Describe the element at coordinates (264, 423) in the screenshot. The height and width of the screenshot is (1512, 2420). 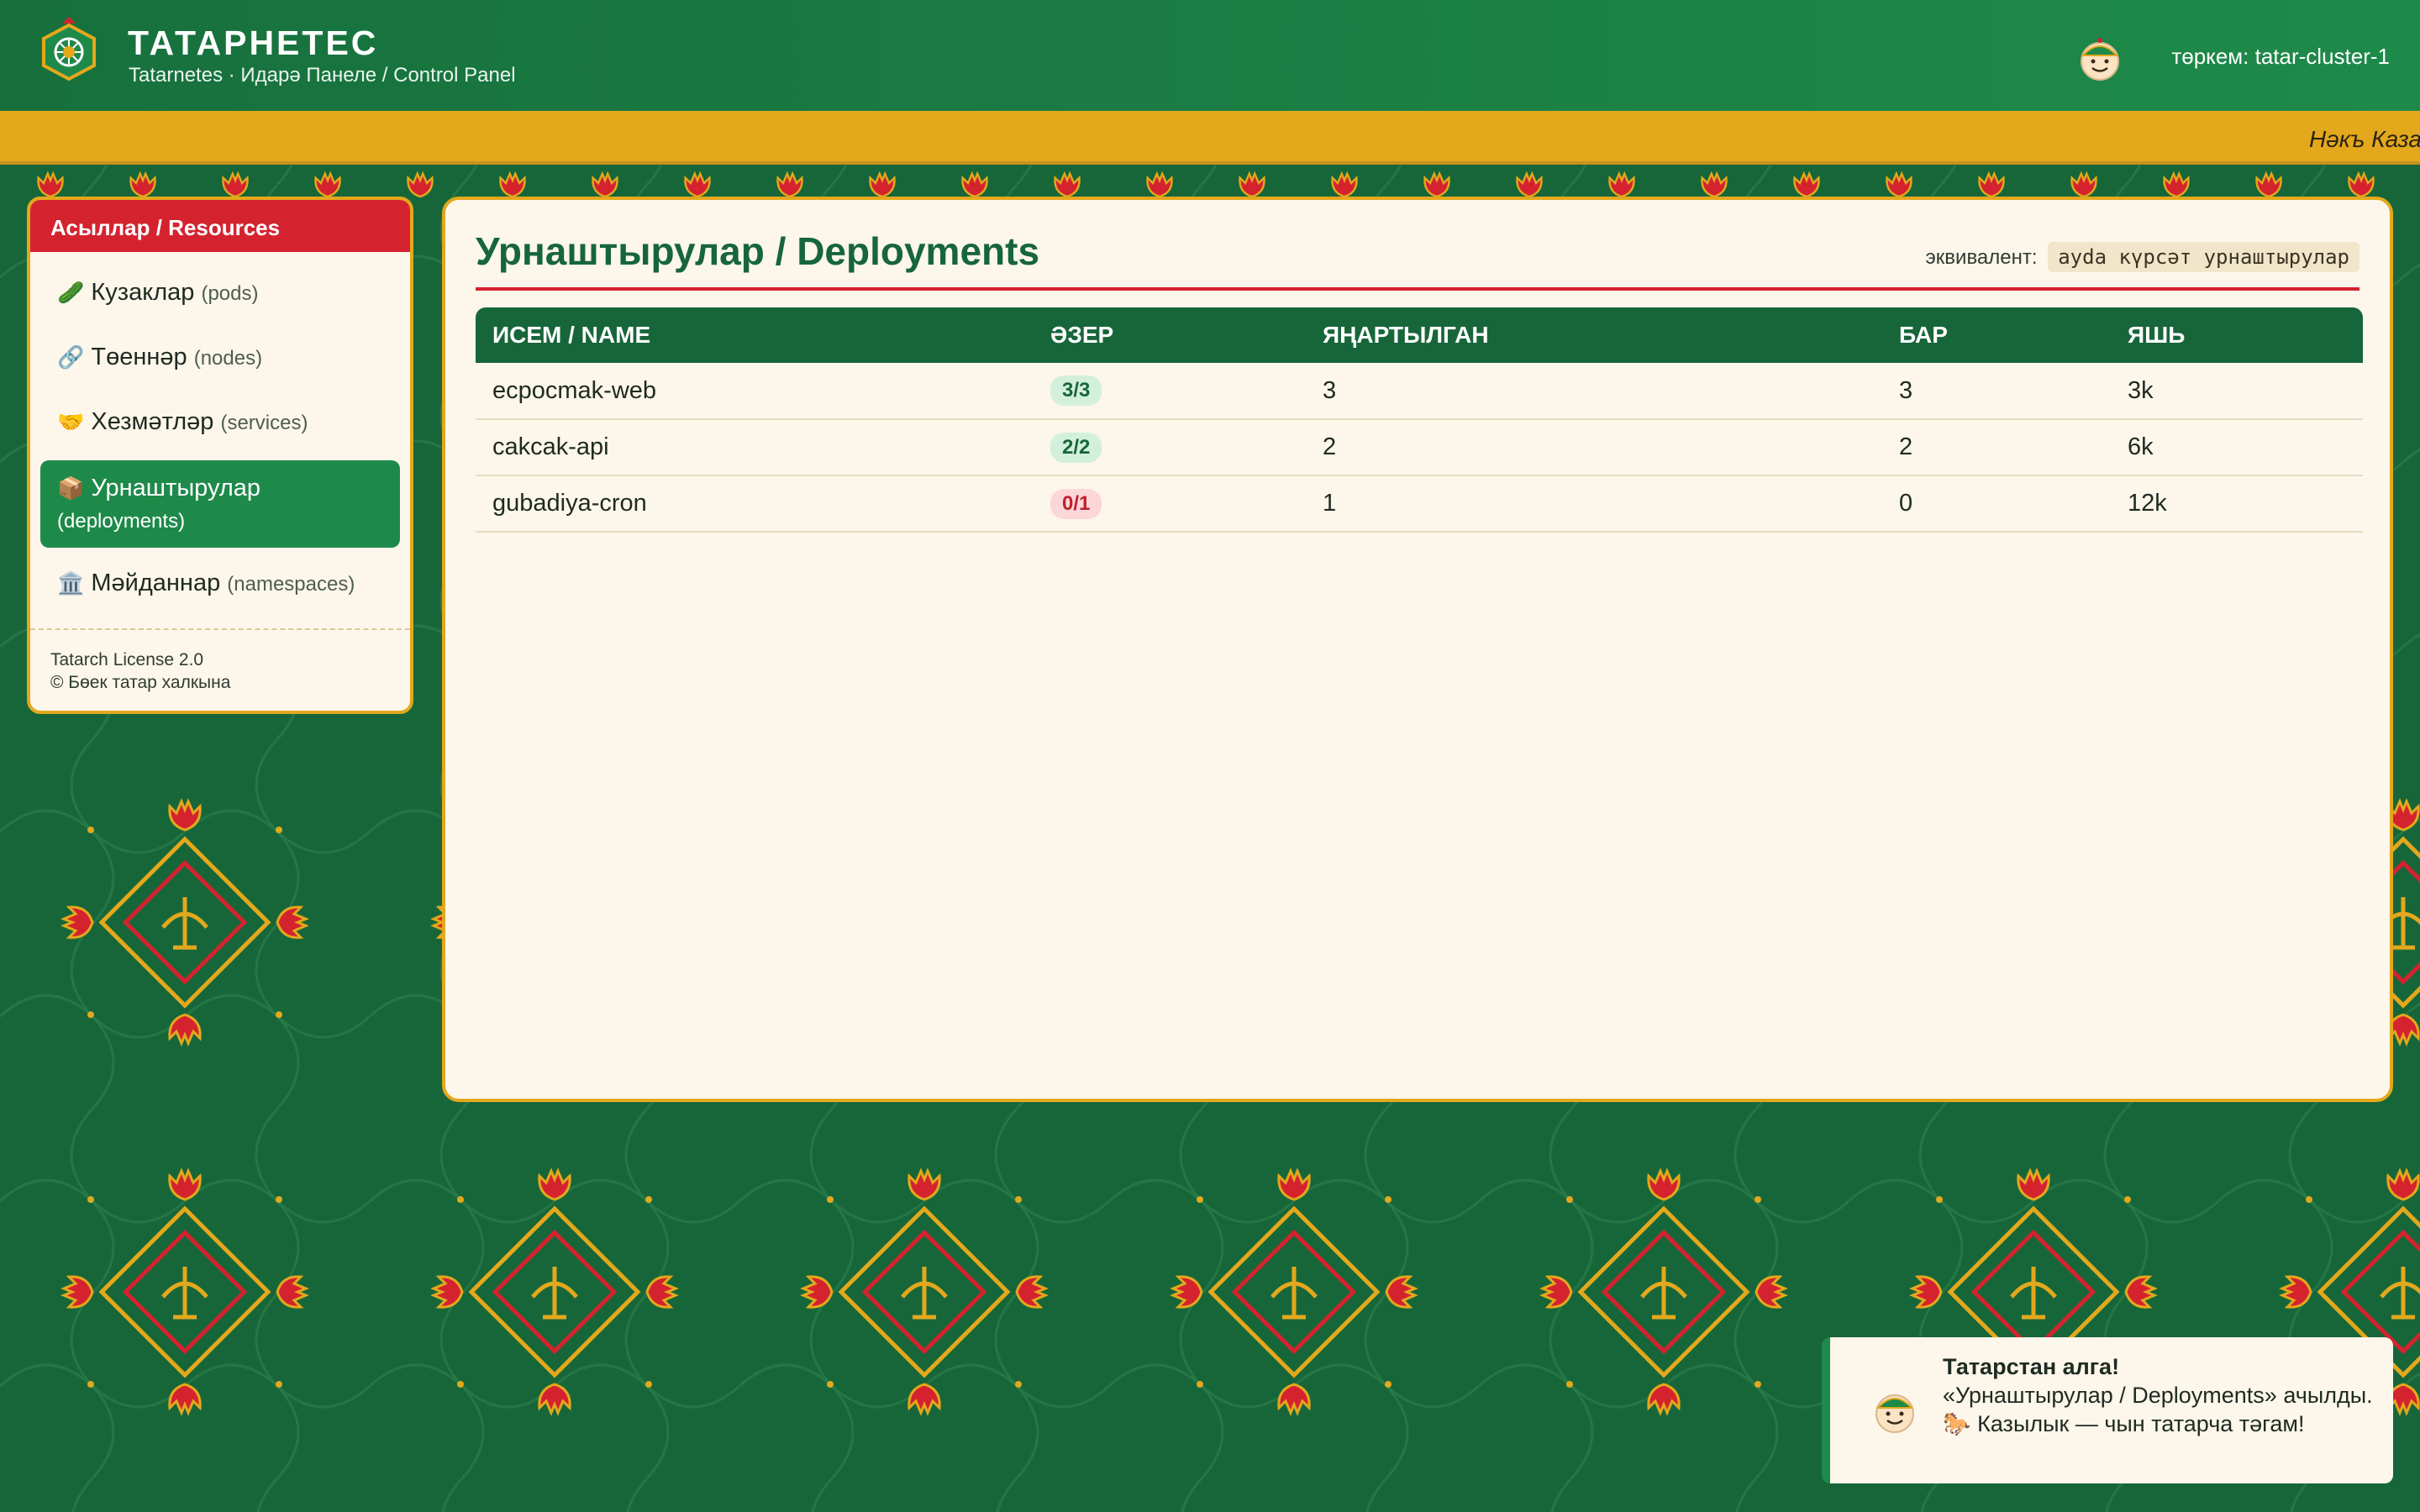
I see `sidebar-item-en-label: (services)` at that location.